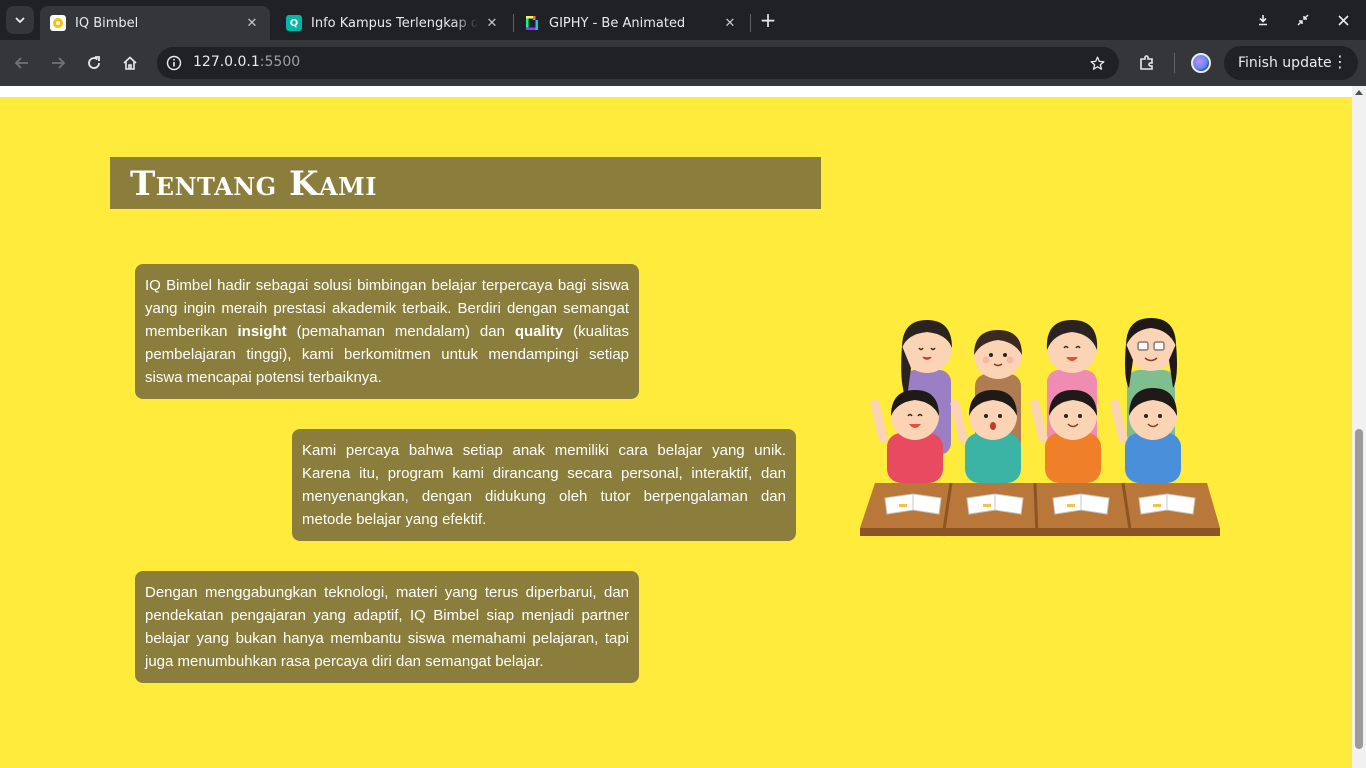 The width and height of the screenshot is (1366, 768). Describe the element at coordinates (465, 183) in the screenshot. I see `about-heading-bar: Tentang Kami` at that location.